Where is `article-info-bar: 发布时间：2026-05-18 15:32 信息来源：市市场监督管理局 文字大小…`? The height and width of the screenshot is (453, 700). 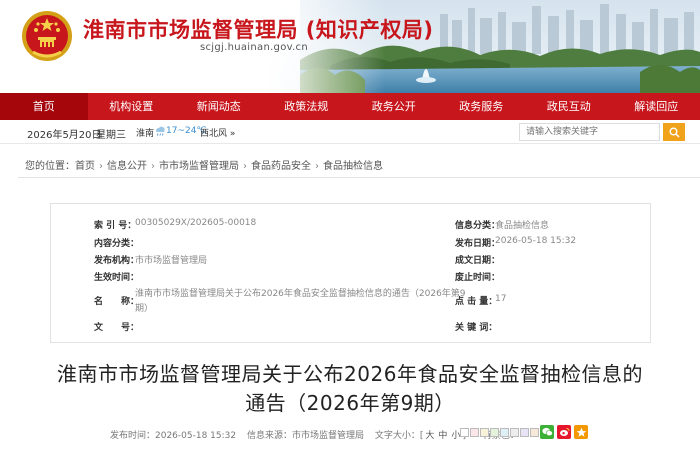 article-info-bar: 发布时间：2026-05-18 15:32 信息来源：市市场监督管理局 文字大小… is located at coordinates (314, 434).